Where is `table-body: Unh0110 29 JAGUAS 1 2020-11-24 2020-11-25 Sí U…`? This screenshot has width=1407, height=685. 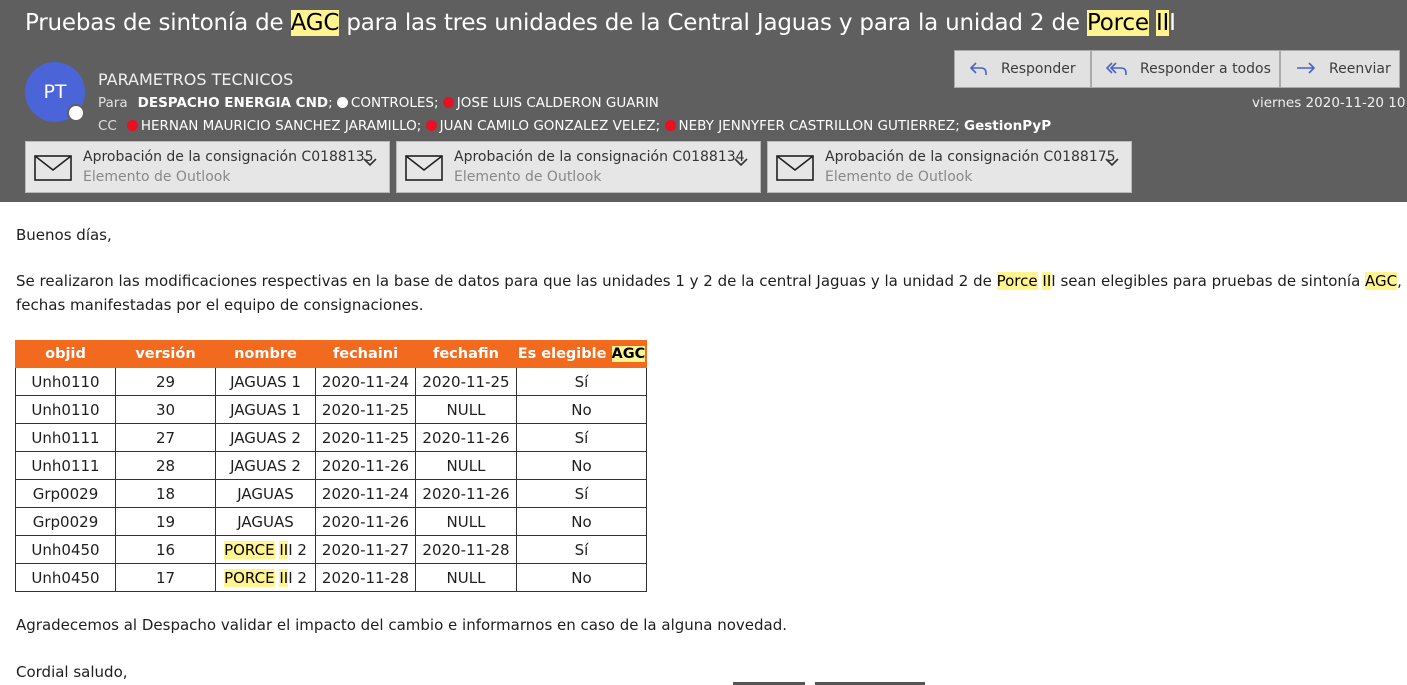
table-body: Unh0110 29 JAGUAS 1 2020-11-24 2020-11-25 Sí U… is located at coordinates (331, 479).